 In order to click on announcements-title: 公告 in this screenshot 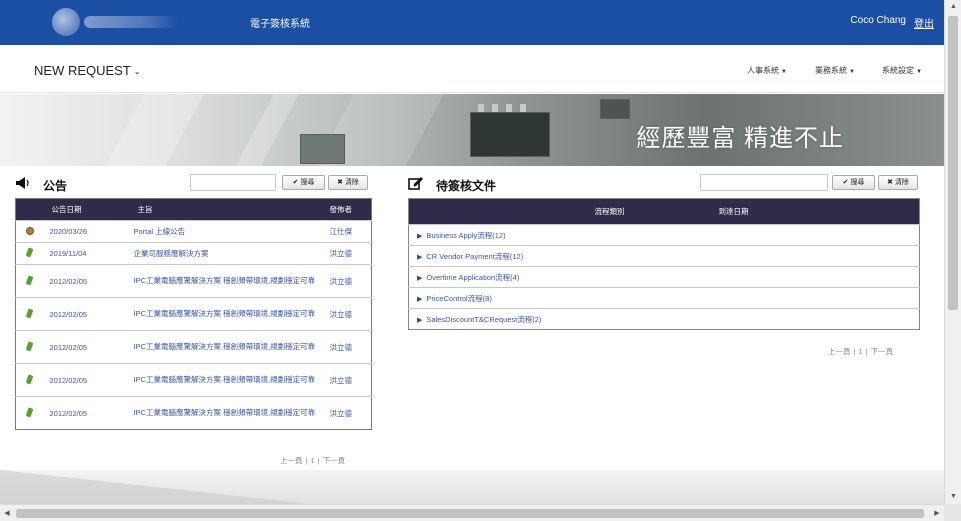, I will do `click(55, 186)`.